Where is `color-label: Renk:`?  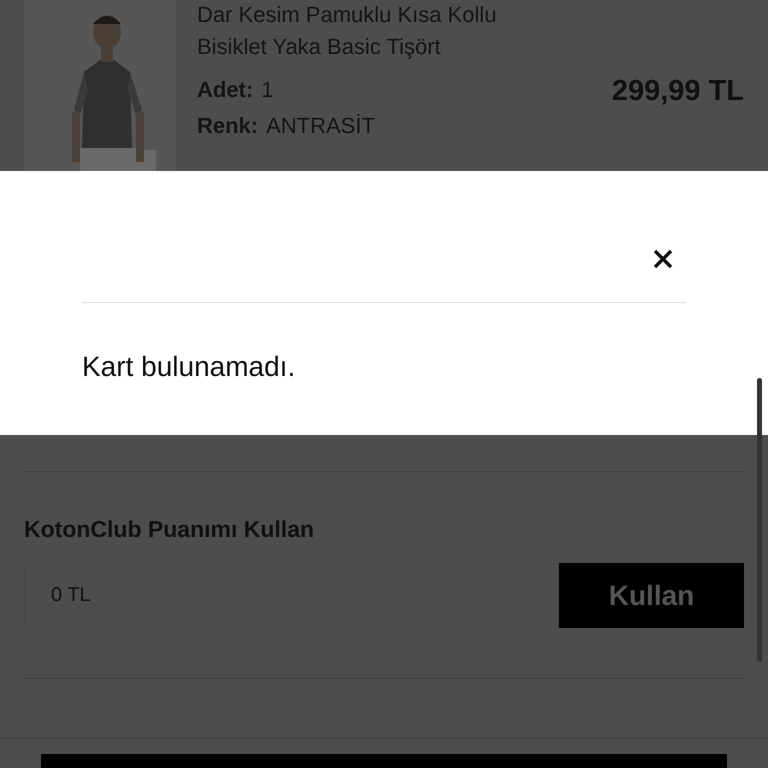 color-label: Renk: is located at coordinates (227, 126).